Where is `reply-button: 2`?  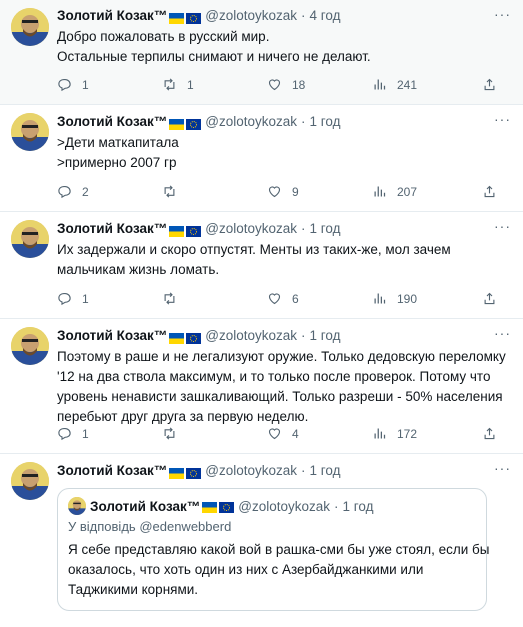
reply-button: 2 is located at coordinates (109, 191).